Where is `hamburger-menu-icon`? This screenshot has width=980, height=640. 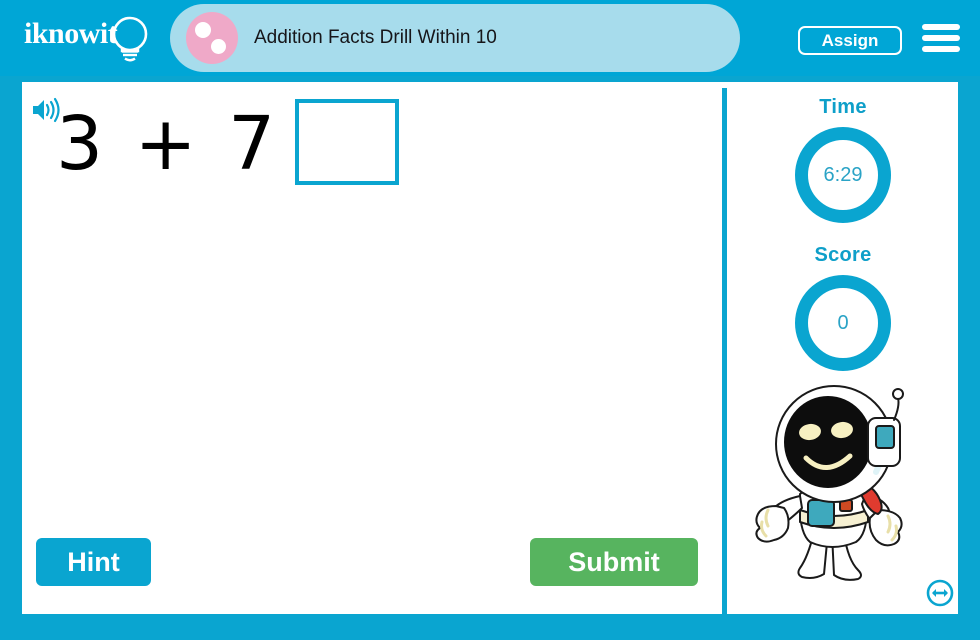
hamburger-menu-icon is located at coordinates (941, 39).